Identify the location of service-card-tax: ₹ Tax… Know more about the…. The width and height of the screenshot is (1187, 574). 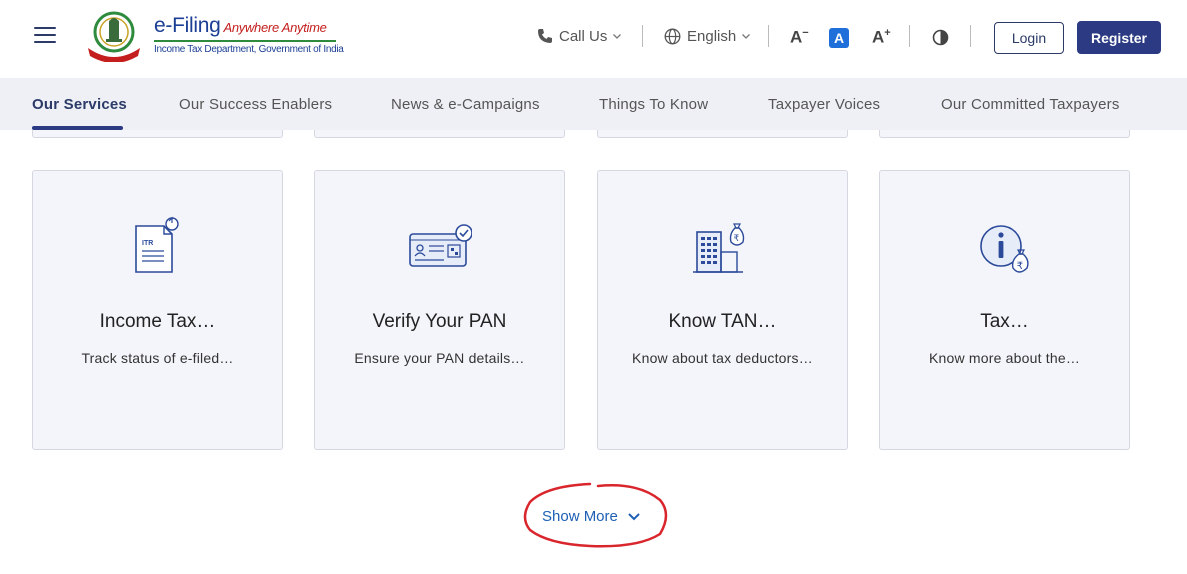
(1004, 310).